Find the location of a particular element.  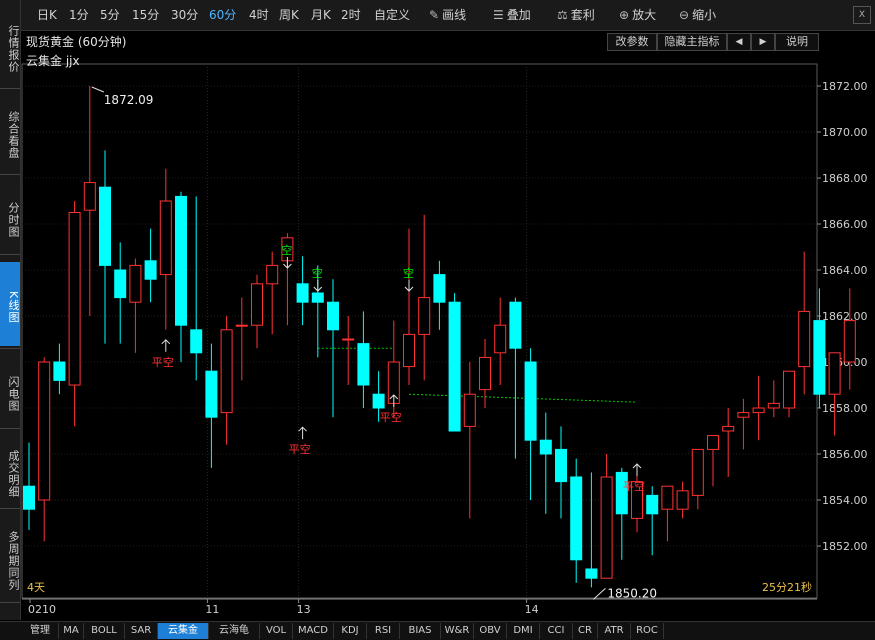

indicator-tab-15: CR is located at coordinates (585, 631).